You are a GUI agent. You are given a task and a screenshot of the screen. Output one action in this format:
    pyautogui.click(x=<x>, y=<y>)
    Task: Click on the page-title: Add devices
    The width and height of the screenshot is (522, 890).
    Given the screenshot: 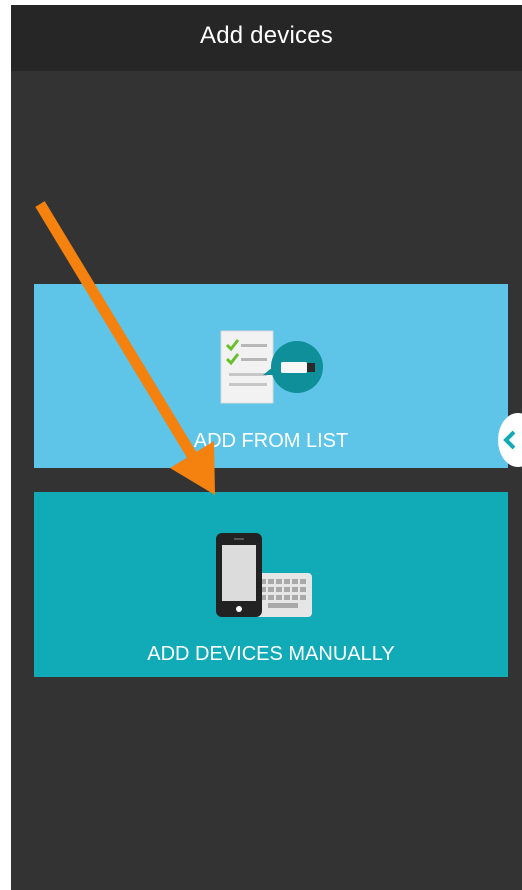 What is the action you would take?
    pyautogui.click(x=266, y=35)
    